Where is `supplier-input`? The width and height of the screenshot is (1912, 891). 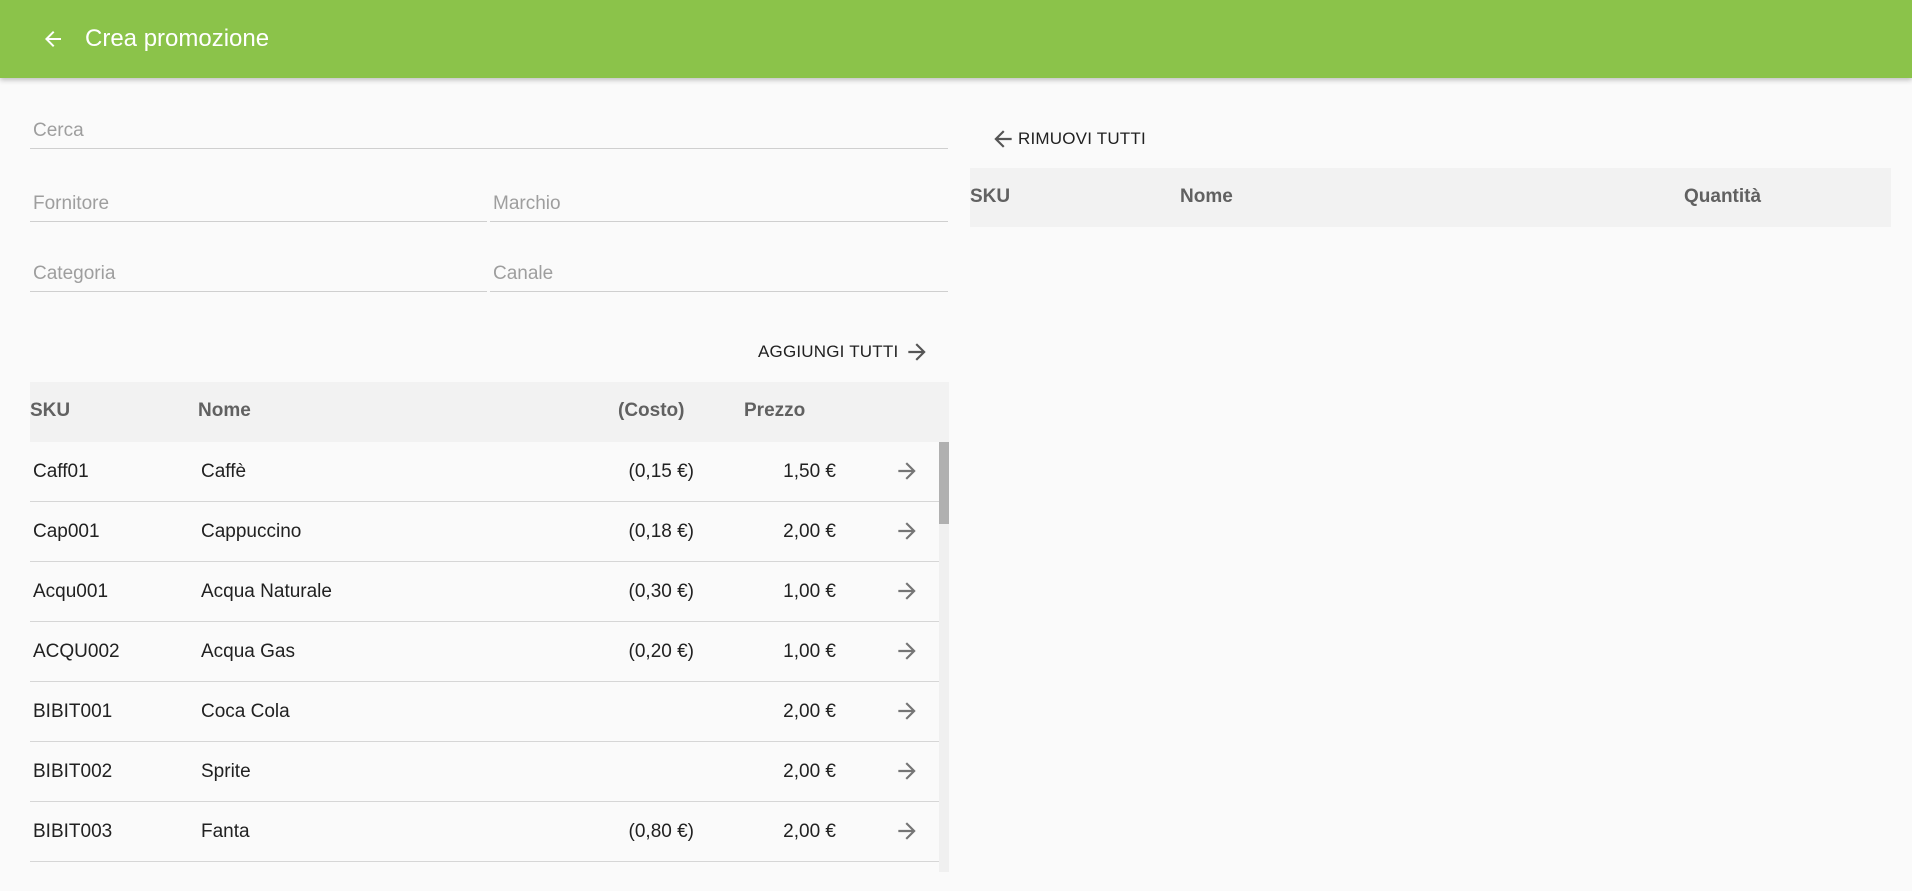 supplier-input is located at coordinates (258, 204).